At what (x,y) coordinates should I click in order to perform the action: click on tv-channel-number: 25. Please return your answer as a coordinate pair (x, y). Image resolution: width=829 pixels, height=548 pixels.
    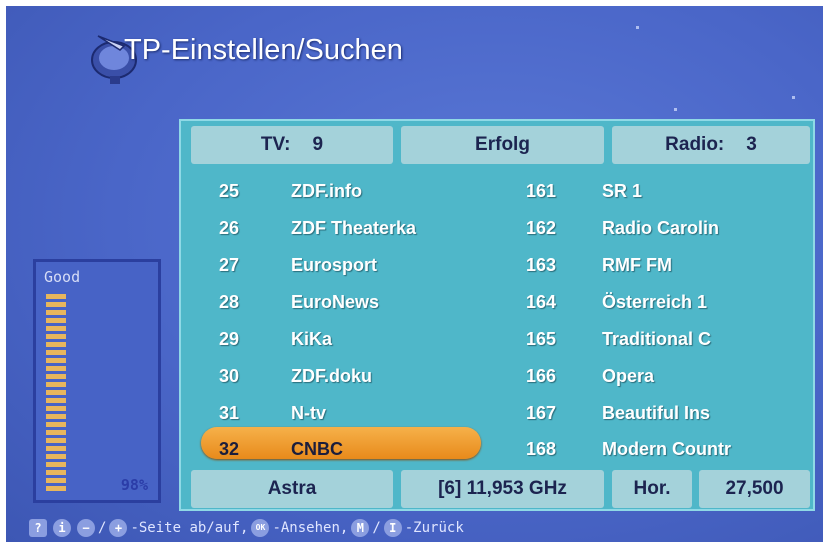
    Looking at the image, I should click on (229, 191).